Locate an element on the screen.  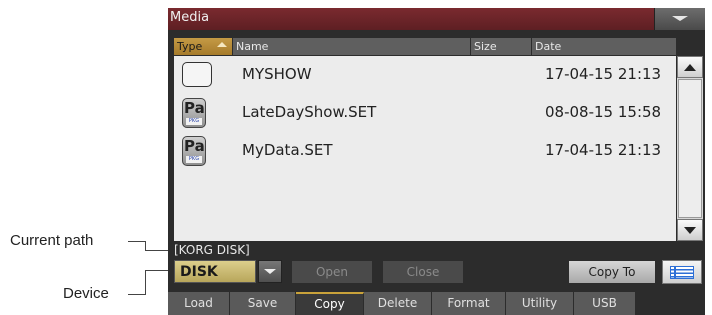
copy-to-button: Copy To is located at coordinates (612, 272).